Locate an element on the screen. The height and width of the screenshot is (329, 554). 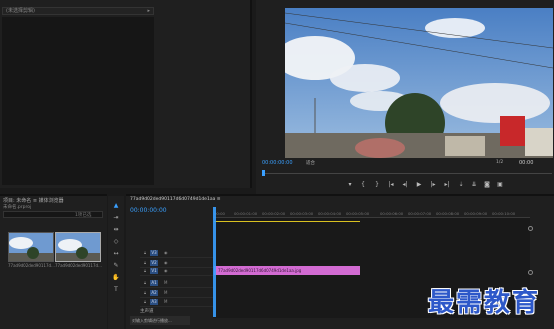
chevron-right-icon: ▸ is located at coordinates (148, 11).